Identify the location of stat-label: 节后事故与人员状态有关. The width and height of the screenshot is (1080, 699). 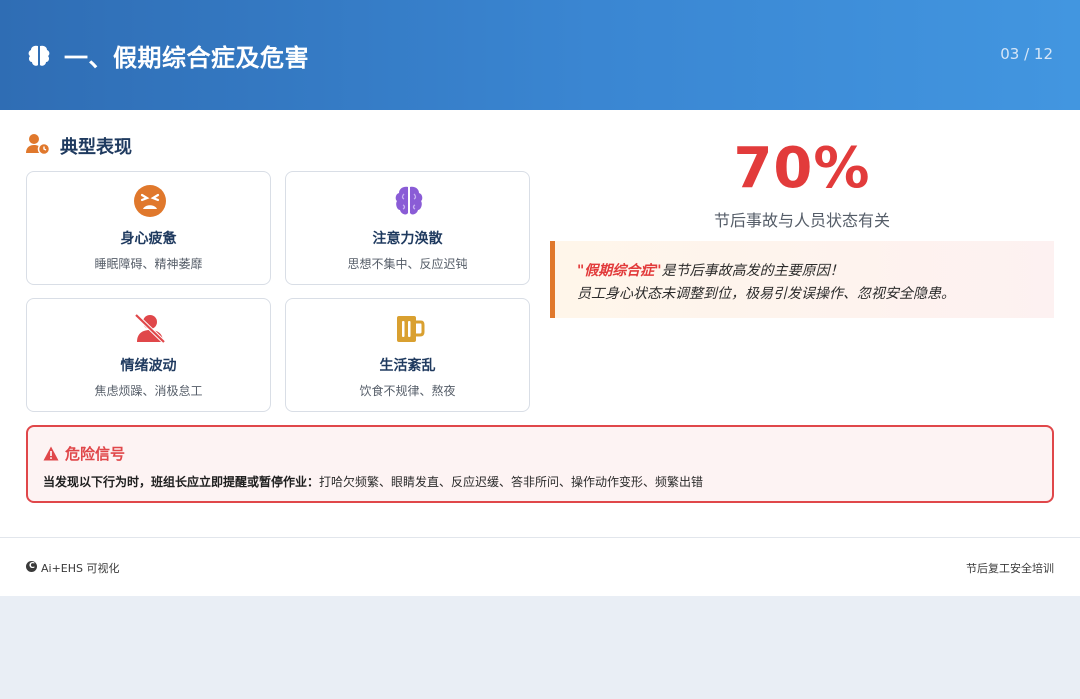
(801, 220).